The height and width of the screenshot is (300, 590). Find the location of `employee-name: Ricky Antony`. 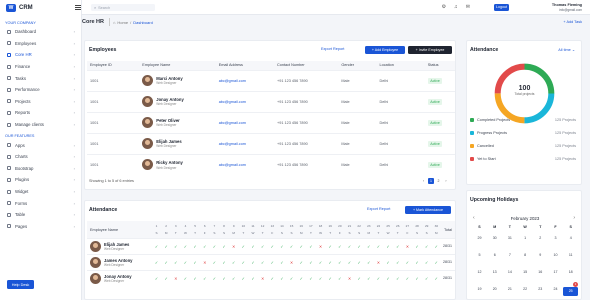

employee-name: Ricky Antony is located at coordinates (169, 162).